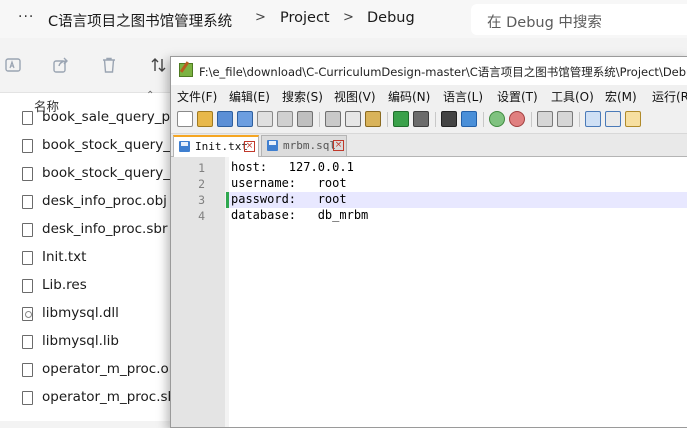  What do you see at coordinates (305, 18) in the screenshot?
I see `breadcrumb-project: Project` at bounding box center [305, 18].